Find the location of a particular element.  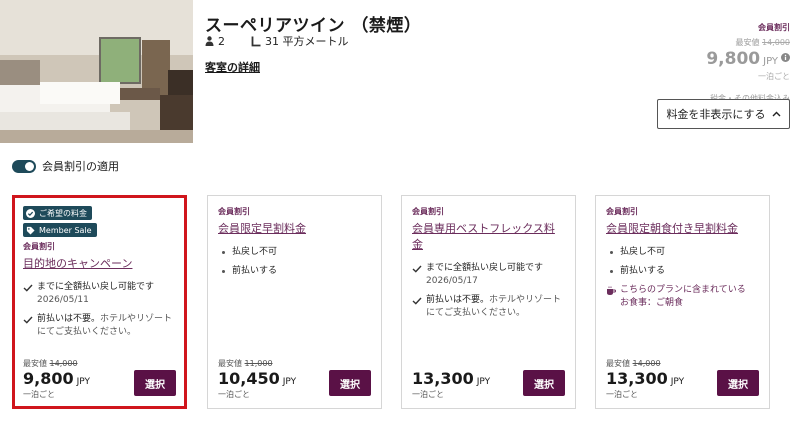

rate-plan-name: 会員限定朝食付き早割料金 is located at coordinates (682, 228).